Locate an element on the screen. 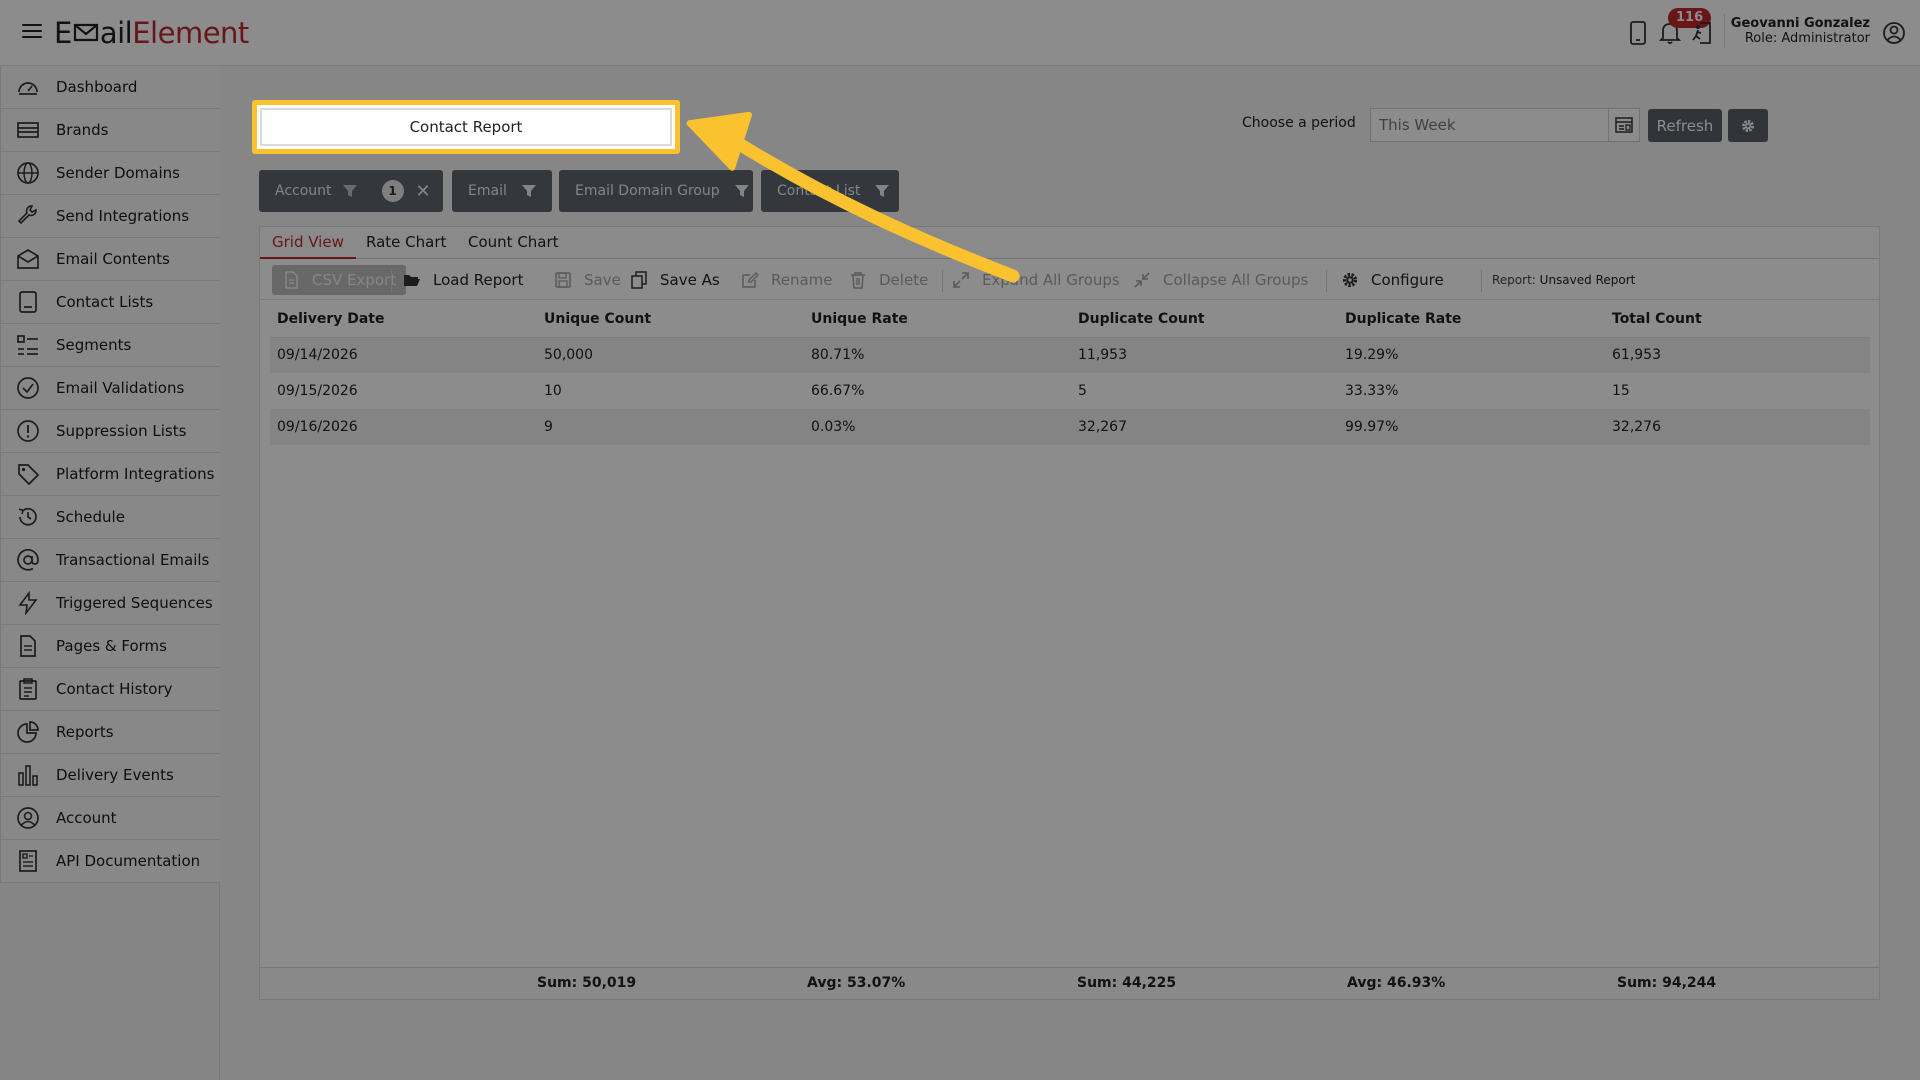 The height and width of the screenshot is (1080, 1920). pointer-arrow-icon is located at coordinates (853, 197).